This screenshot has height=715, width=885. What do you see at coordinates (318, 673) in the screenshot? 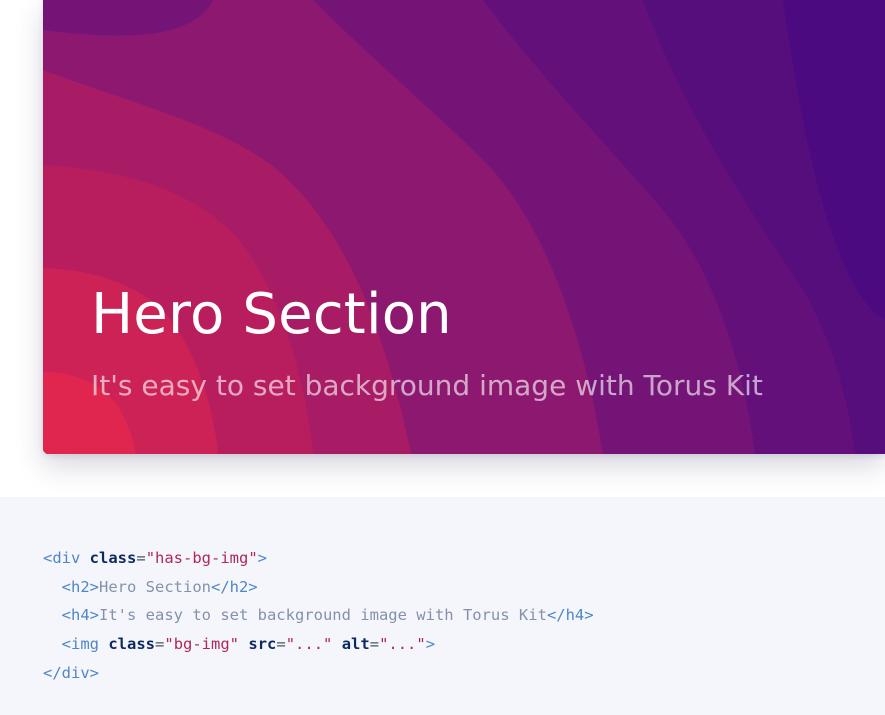
I see `code-line-5: </div>` at bounding box center [318, 673].